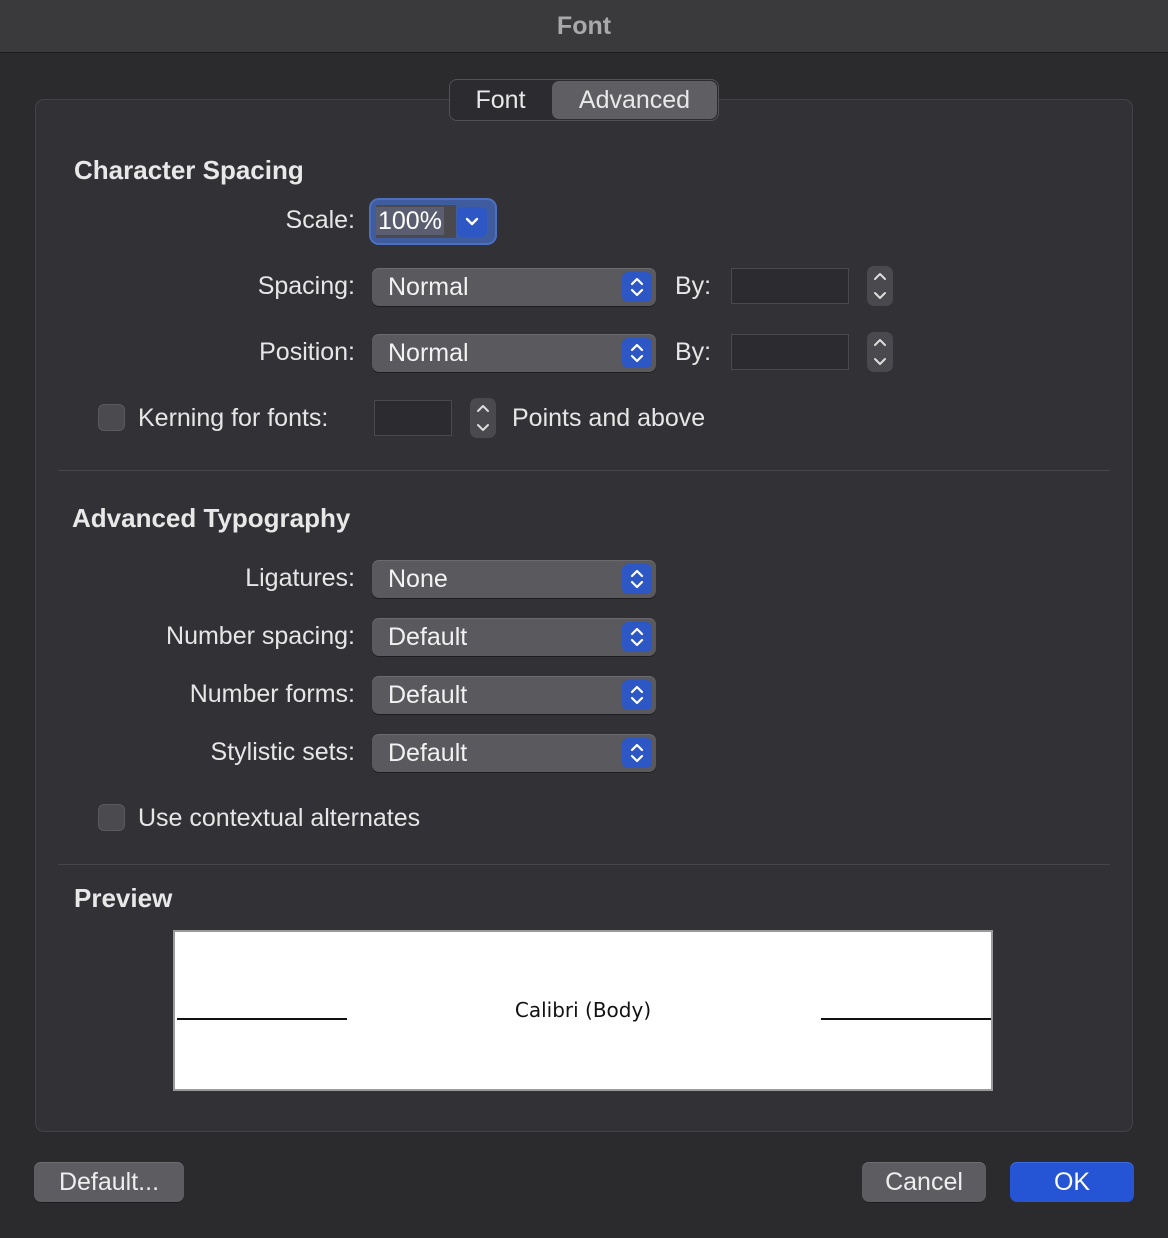 The width and height of the screenshot is (1168, 1238). Describe the element at coordinates (189, 170) in the screenshot. I see `character-spacing-heading: Character Spacing` at that location.